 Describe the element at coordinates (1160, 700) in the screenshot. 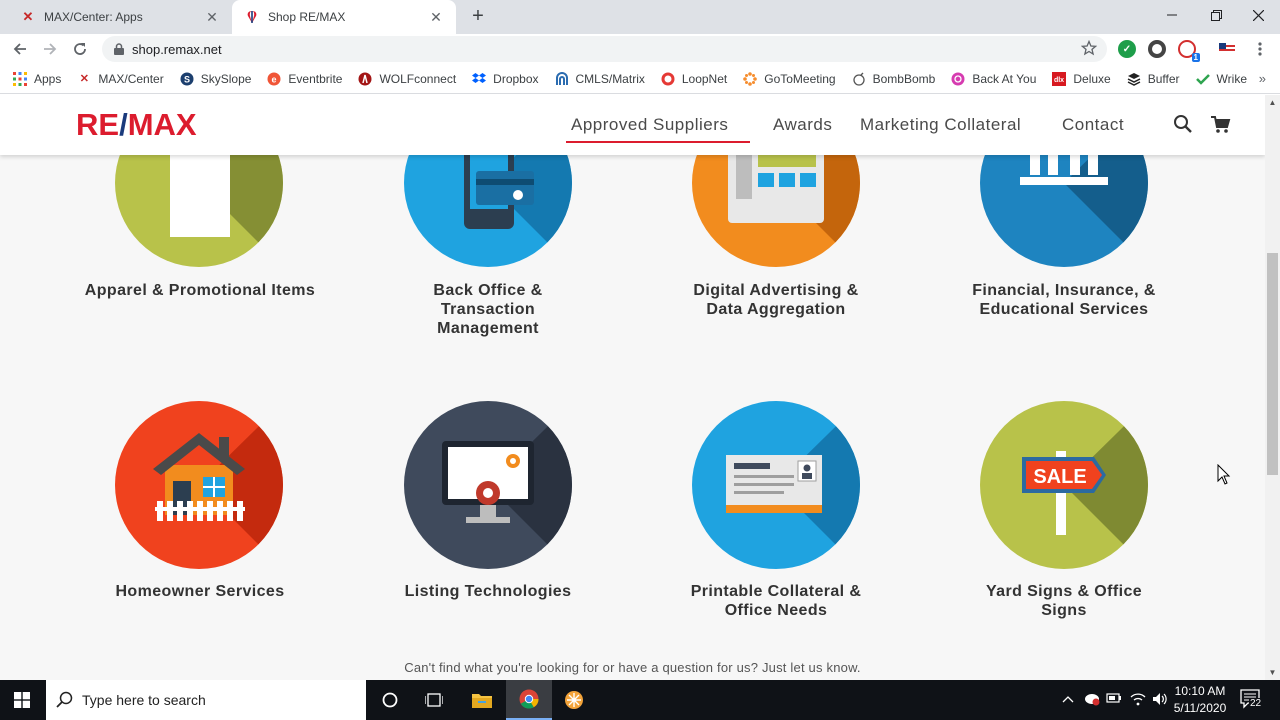

I see `volume-icon` at that location.